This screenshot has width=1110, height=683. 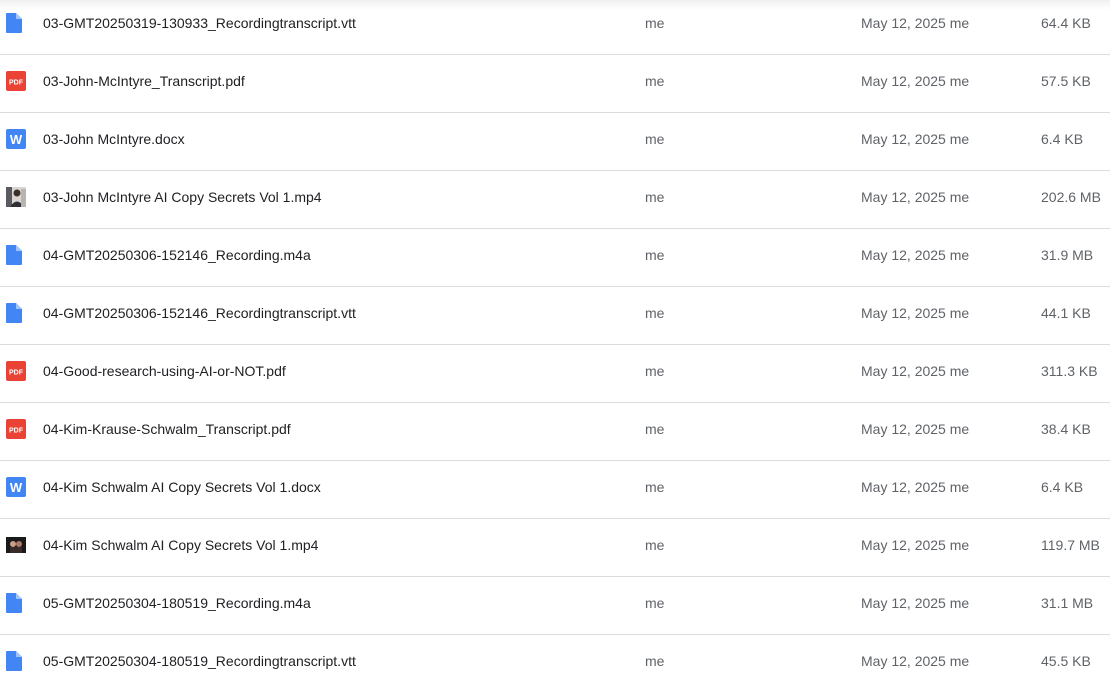 What do you see at coordinates (1066, 81) in the screenshot?
I see `file-size: 57.5 KB` at bounding box center [1066, 81].